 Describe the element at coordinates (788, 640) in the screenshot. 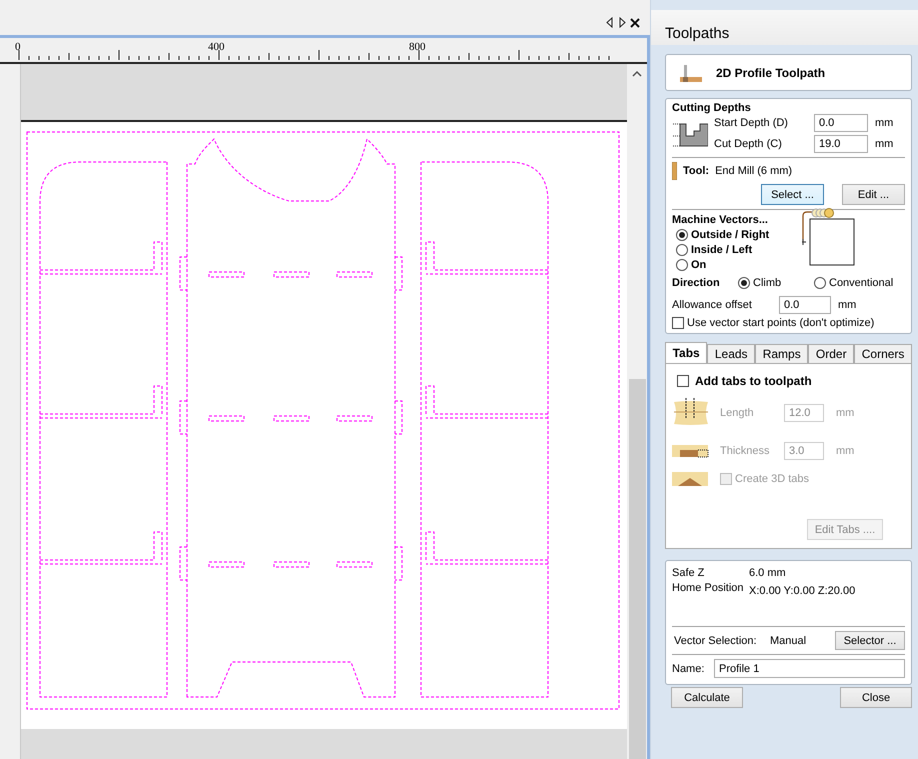

I see `vector-selection-value: Manual` at that location.